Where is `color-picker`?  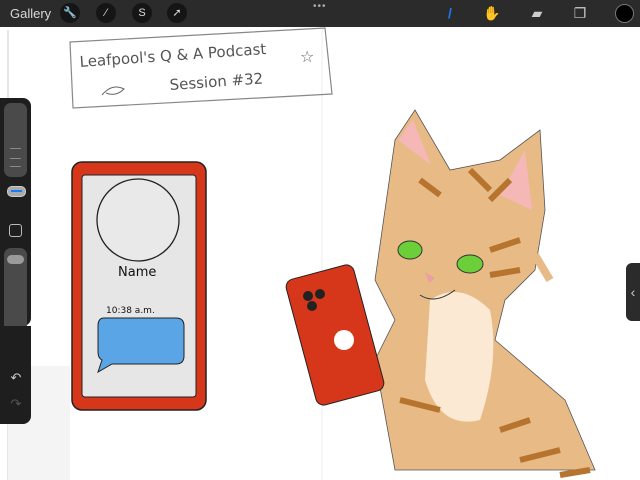 color-picker is located at coordinates (624, 13).